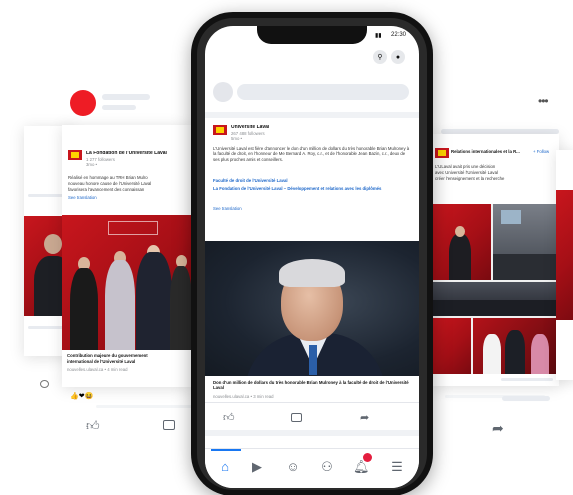 The image size is (573, 495). I want to click on status-time: 22:30, so click(399, 35).